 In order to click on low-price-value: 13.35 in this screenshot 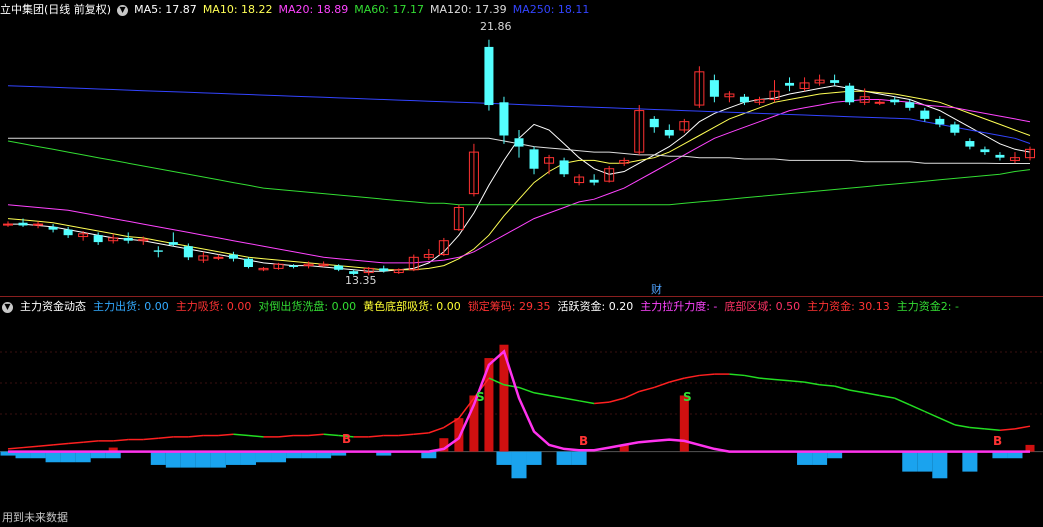, I will do `click(361, 280)`.